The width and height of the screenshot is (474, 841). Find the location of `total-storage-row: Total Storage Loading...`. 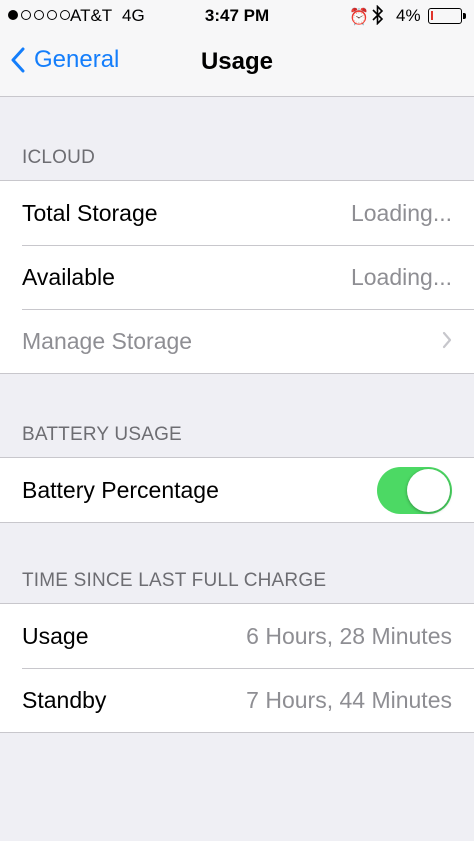

total-storage-row: Total Storage Loading... is located at coordinates (237, 213).